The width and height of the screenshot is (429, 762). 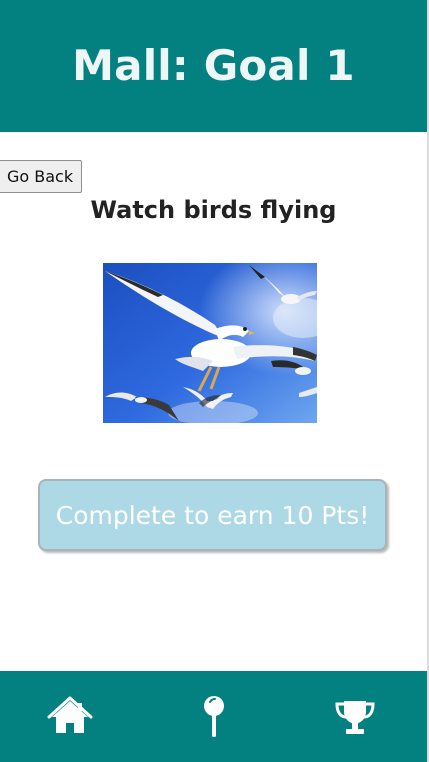 I want to click on birds-image, so click(x=210, y=343).